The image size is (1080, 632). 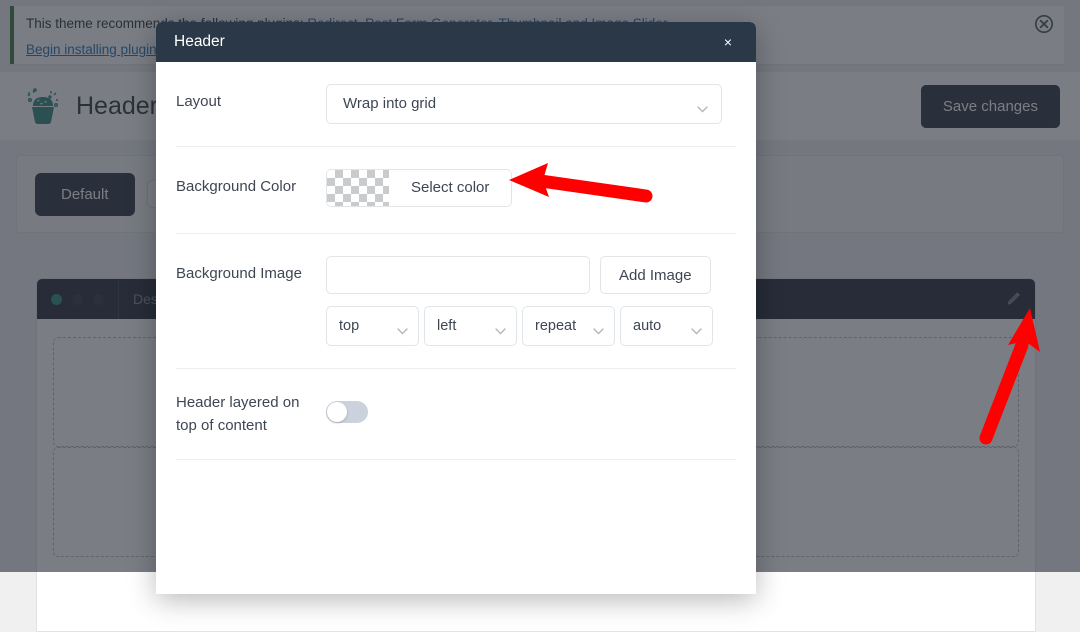 What do you see at coordinates (568, 326) in the screenshot?
I see `bg-repeat-select: repeat` at bounding box center [568, 326].